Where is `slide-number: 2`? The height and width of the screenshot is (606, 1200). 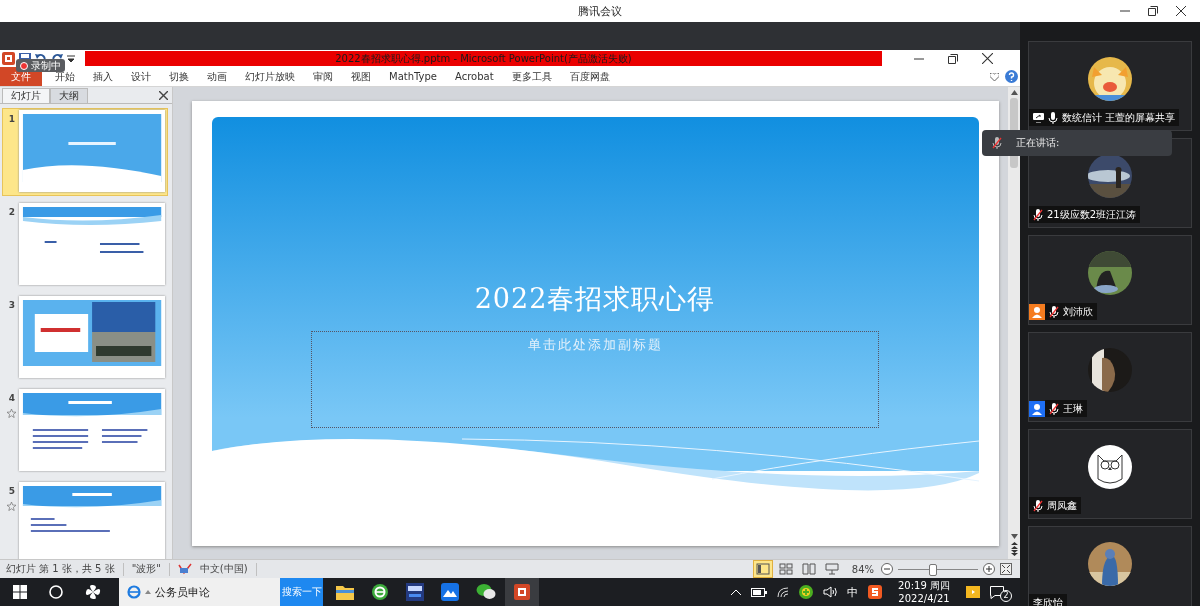 slide-number: 2 is located at coordinates (12, 212).